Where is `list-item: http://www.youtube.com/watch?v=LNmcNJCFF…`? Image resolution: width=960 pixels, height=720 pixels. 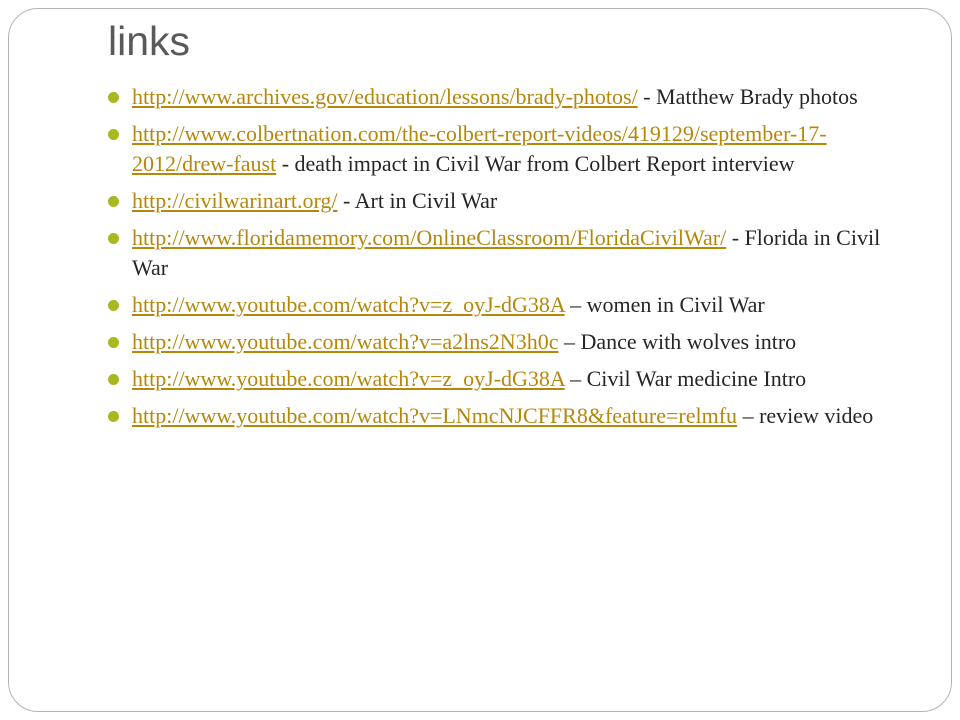 list-item: http://www.youtube.com/watch?v=LNmcNJCFF… is located at coordinates (508, 416).